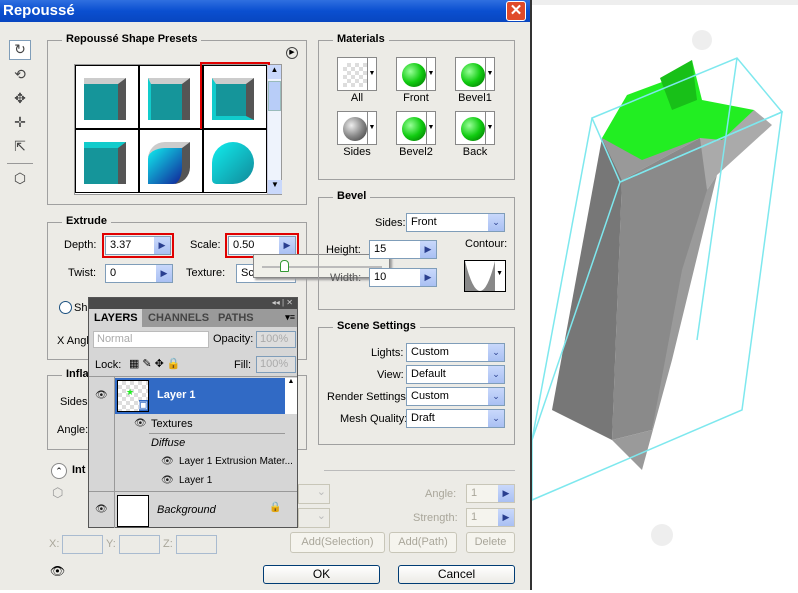 The image size is (798, 593). I want to click on layer-row-layer1-texture: 👁 Layer 1, so click(193, 481).